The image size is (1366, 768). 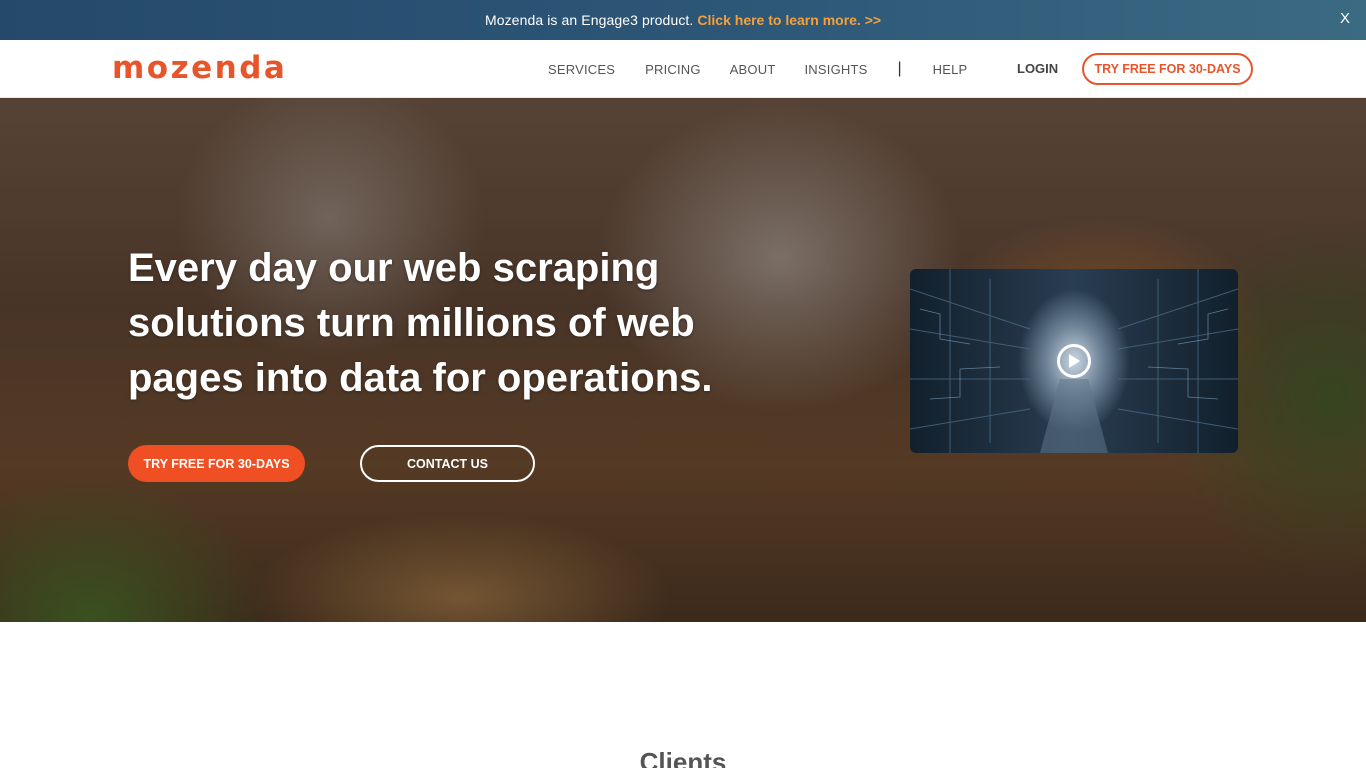 I want to click on clients-heading: Clients, so click(x=683, y=757).